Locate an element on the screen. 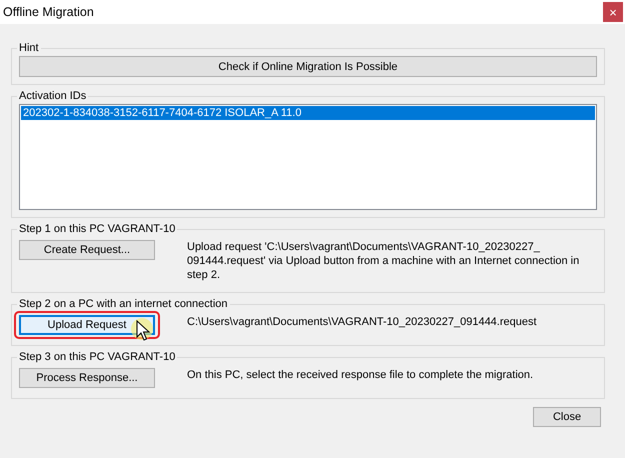 The height and width of the screenshot is (458, 625). step-description: On this PC, select the received response file to complete the migration. is located at coordinates (360, 375).